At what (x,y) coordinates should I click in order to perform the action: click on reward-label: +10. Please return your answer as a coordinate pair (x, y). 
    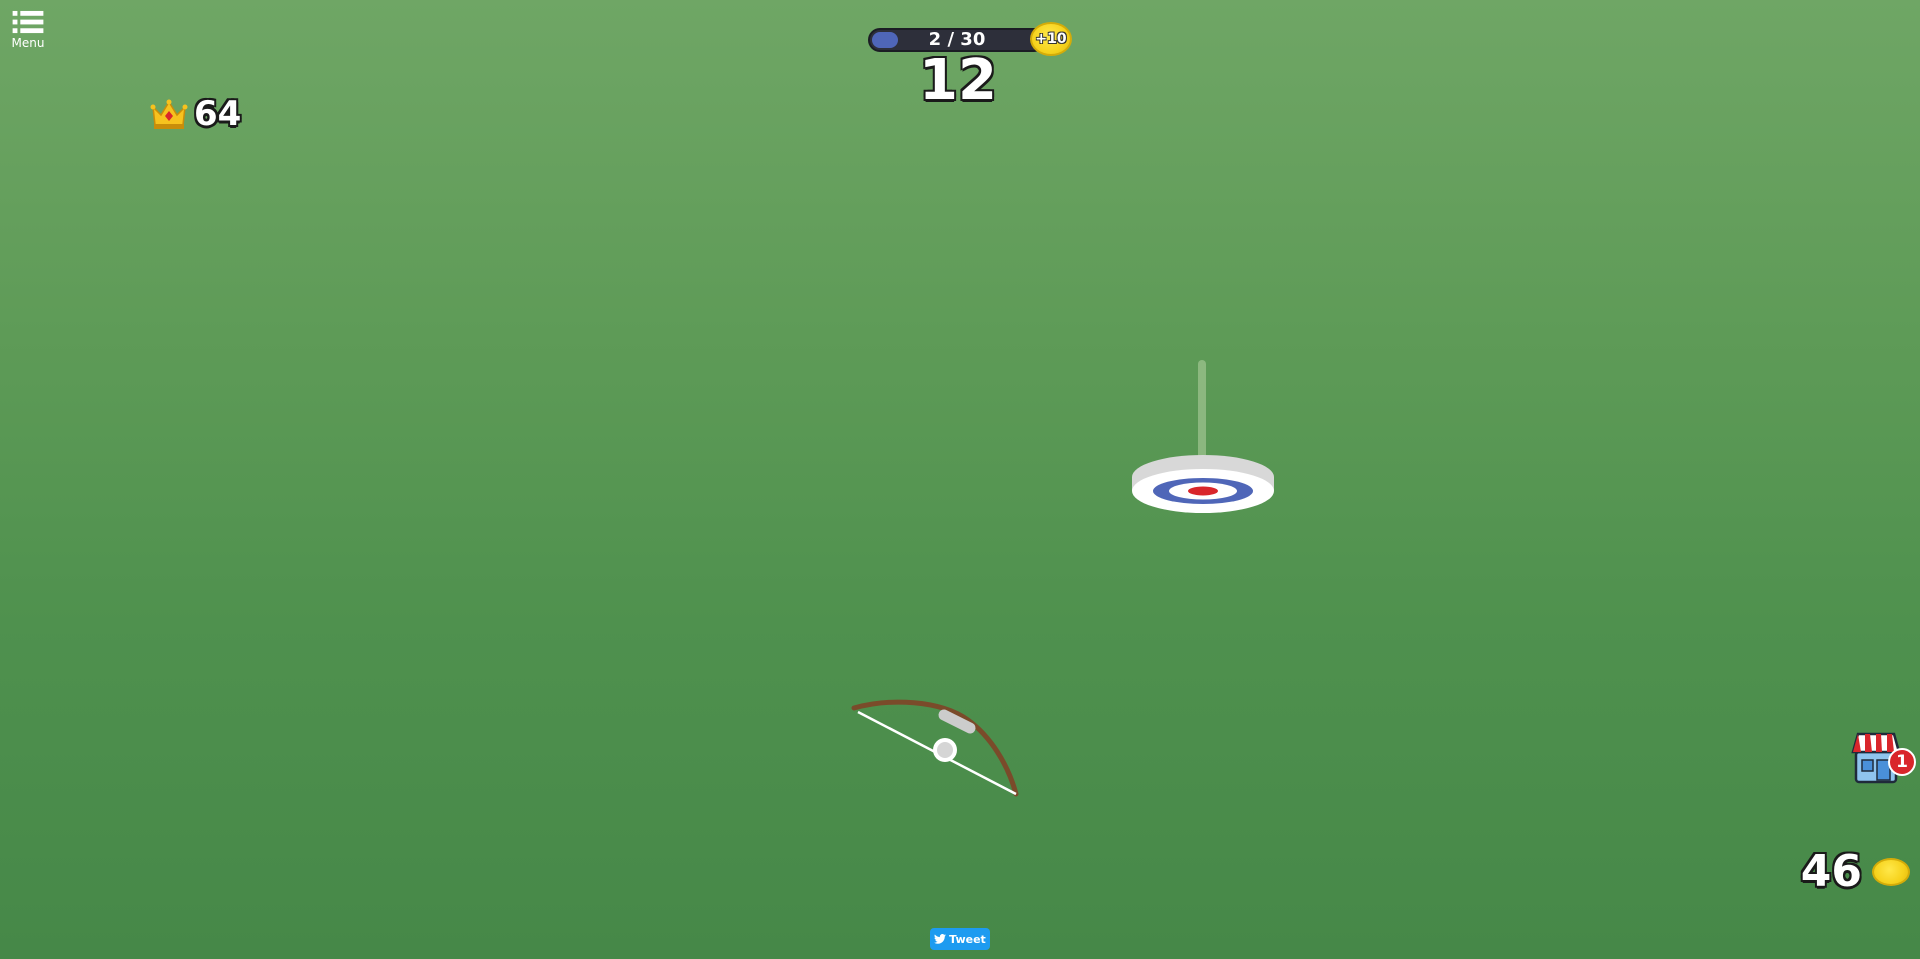
    Looking at the image, I should click on (1051, 39).